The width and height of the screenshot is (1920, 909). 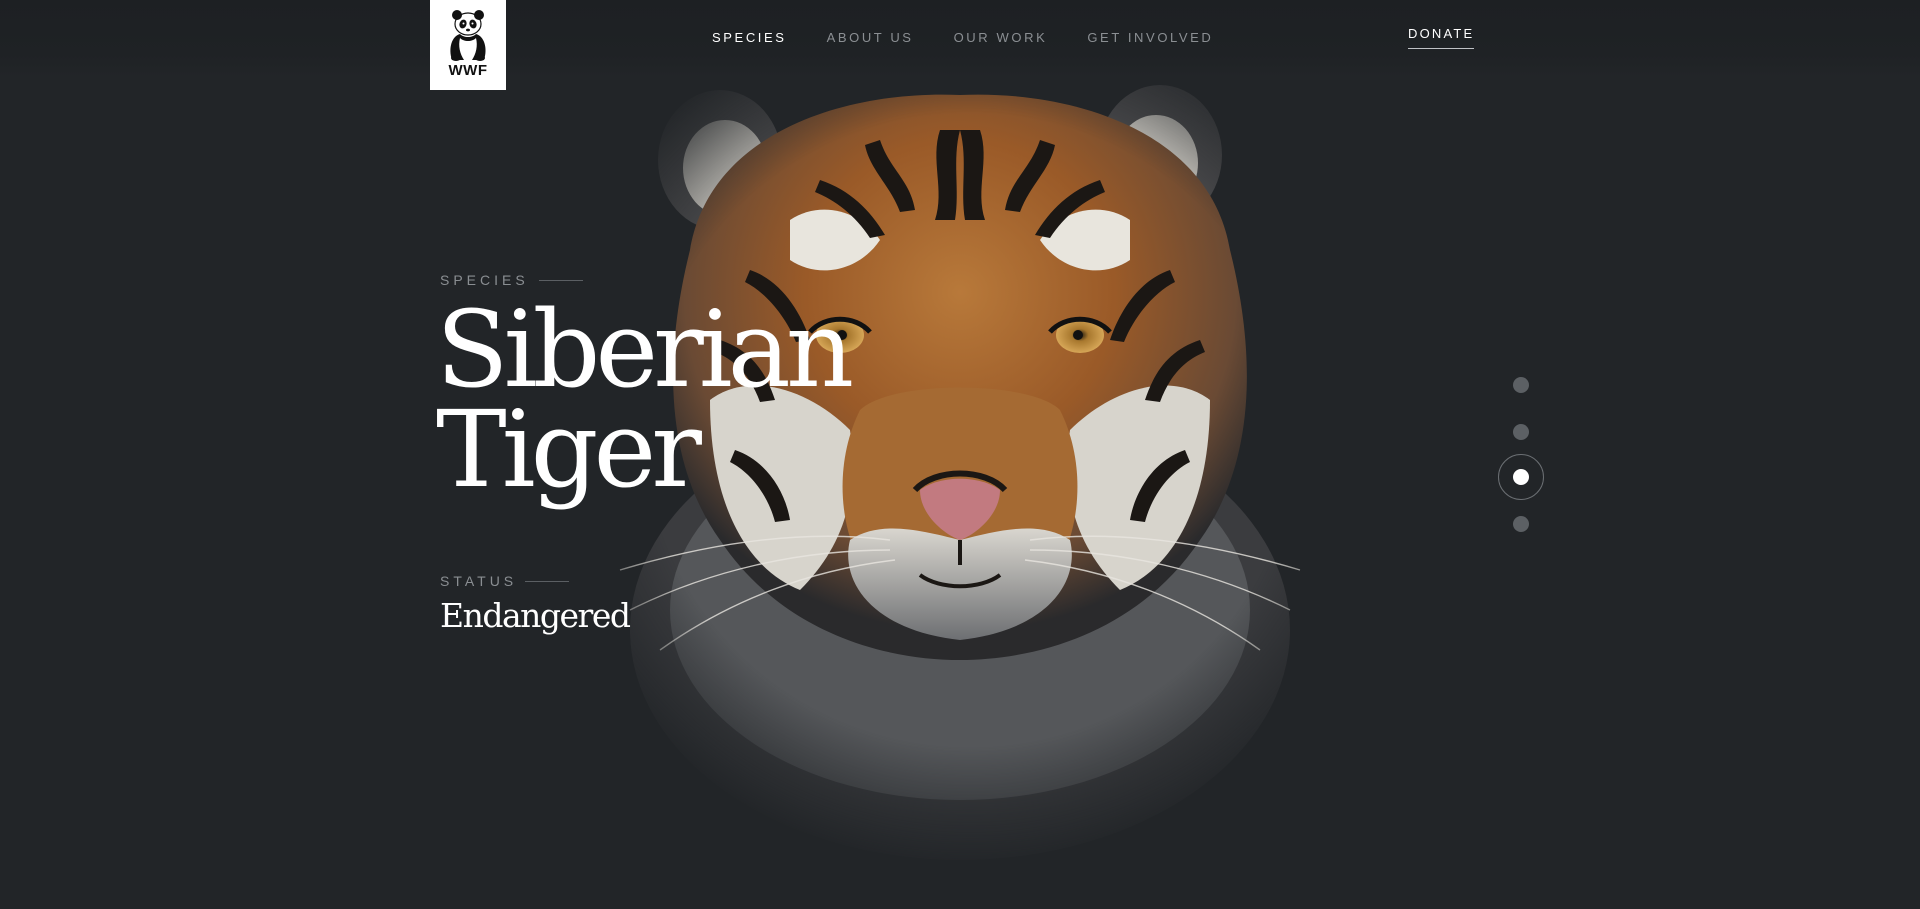 I want to click on status-label: STATUS, so click(x=505, y=581).